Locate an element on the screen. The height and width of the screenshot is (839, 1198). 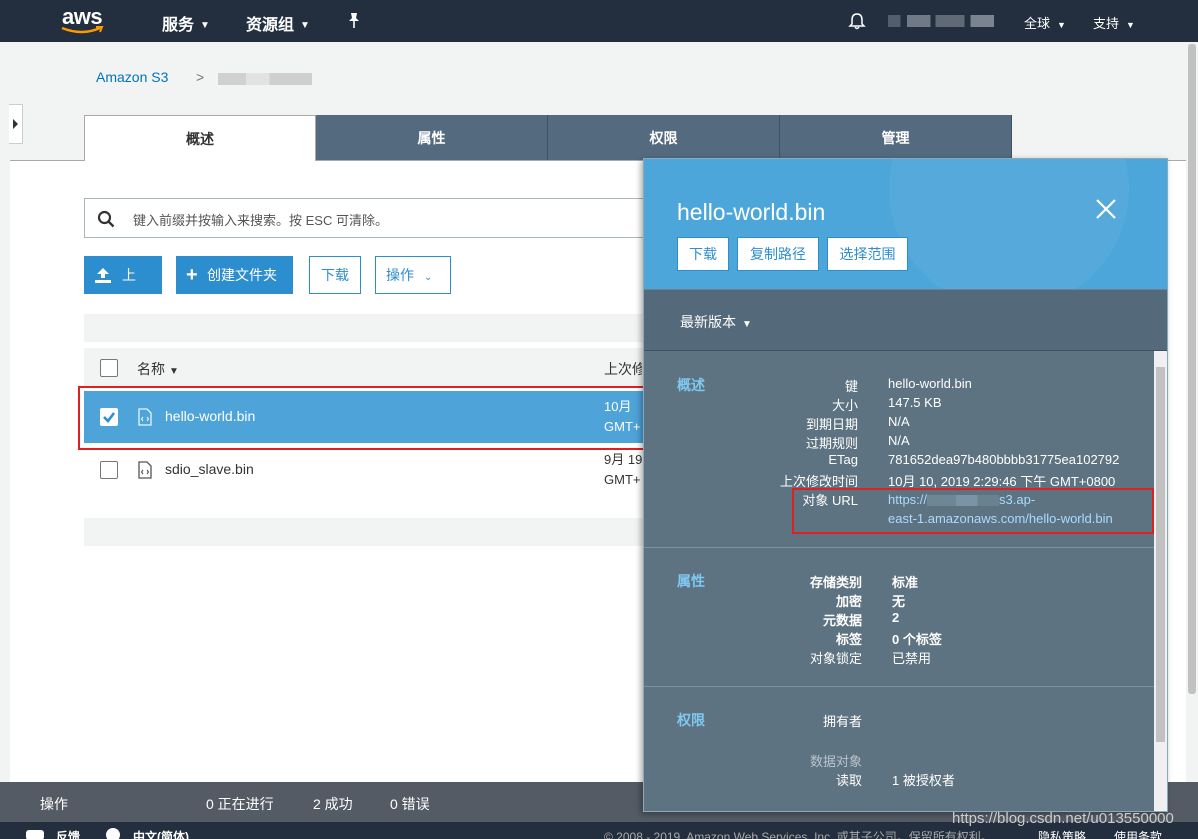
top-nav: aws 服务 ▼ 资源组 ▼ 全球 ▼ 支持 ▼ is located at coordinates (599, 21).